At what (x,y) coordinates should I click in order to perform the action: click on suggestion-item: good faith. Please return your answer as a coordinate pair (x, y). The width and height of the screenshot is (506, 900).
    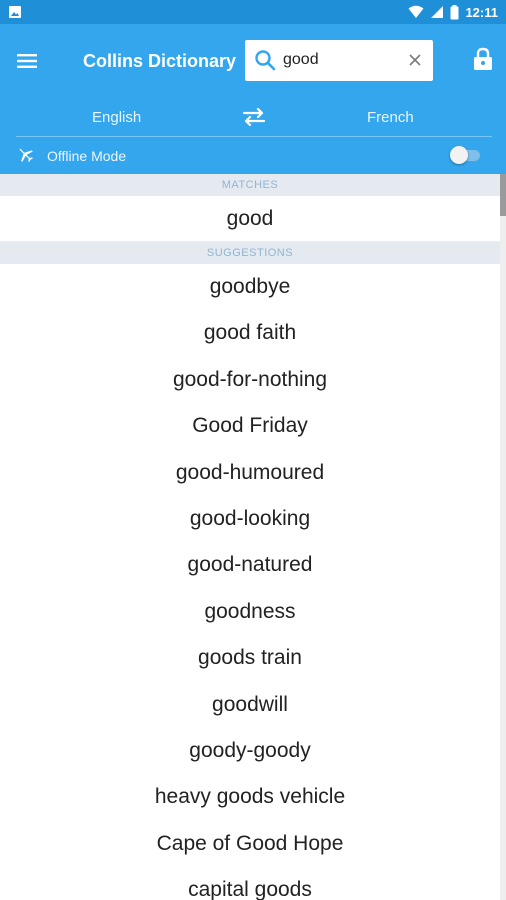
    Looking at the image, I should click on (250, 333).